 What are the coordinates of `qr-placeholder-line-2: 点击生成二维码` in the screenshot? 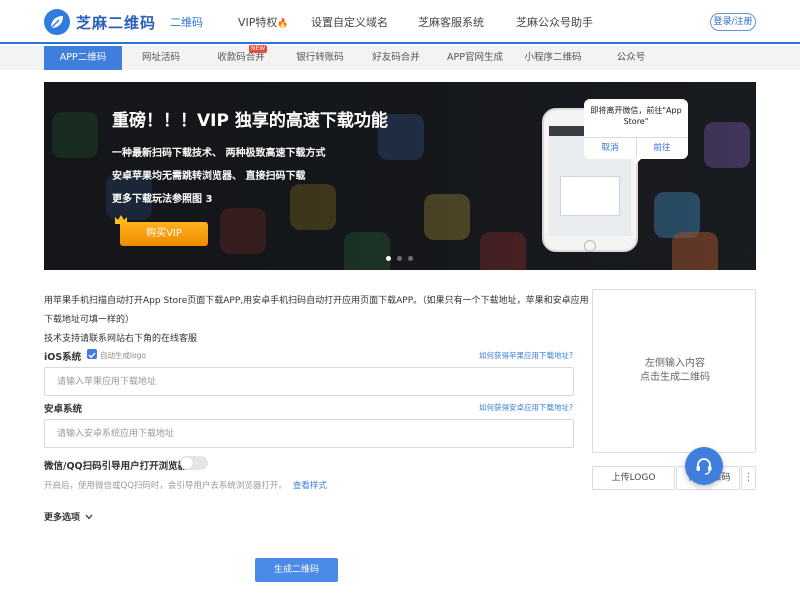 It's located at (675, 377).